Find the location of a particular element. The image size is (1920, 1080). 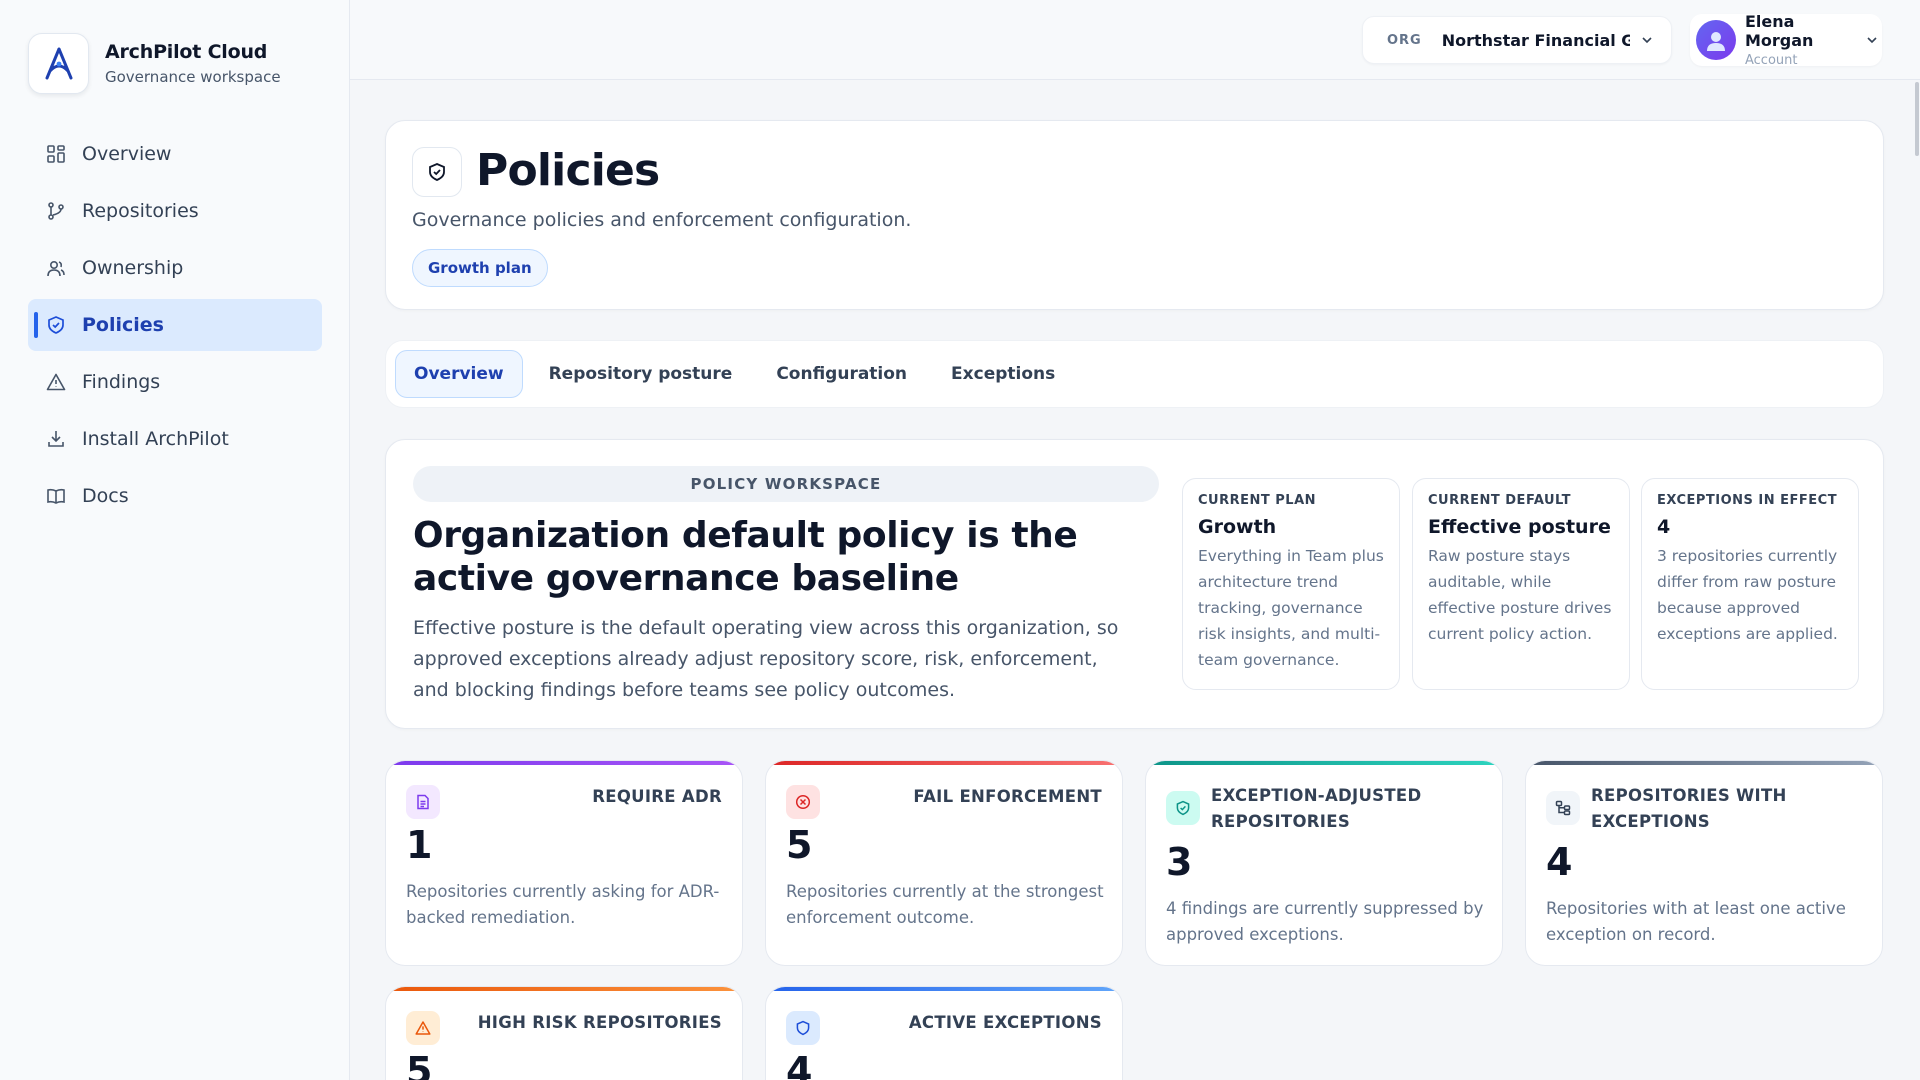

card-value: 4 is located at coordinates (1664, 527).